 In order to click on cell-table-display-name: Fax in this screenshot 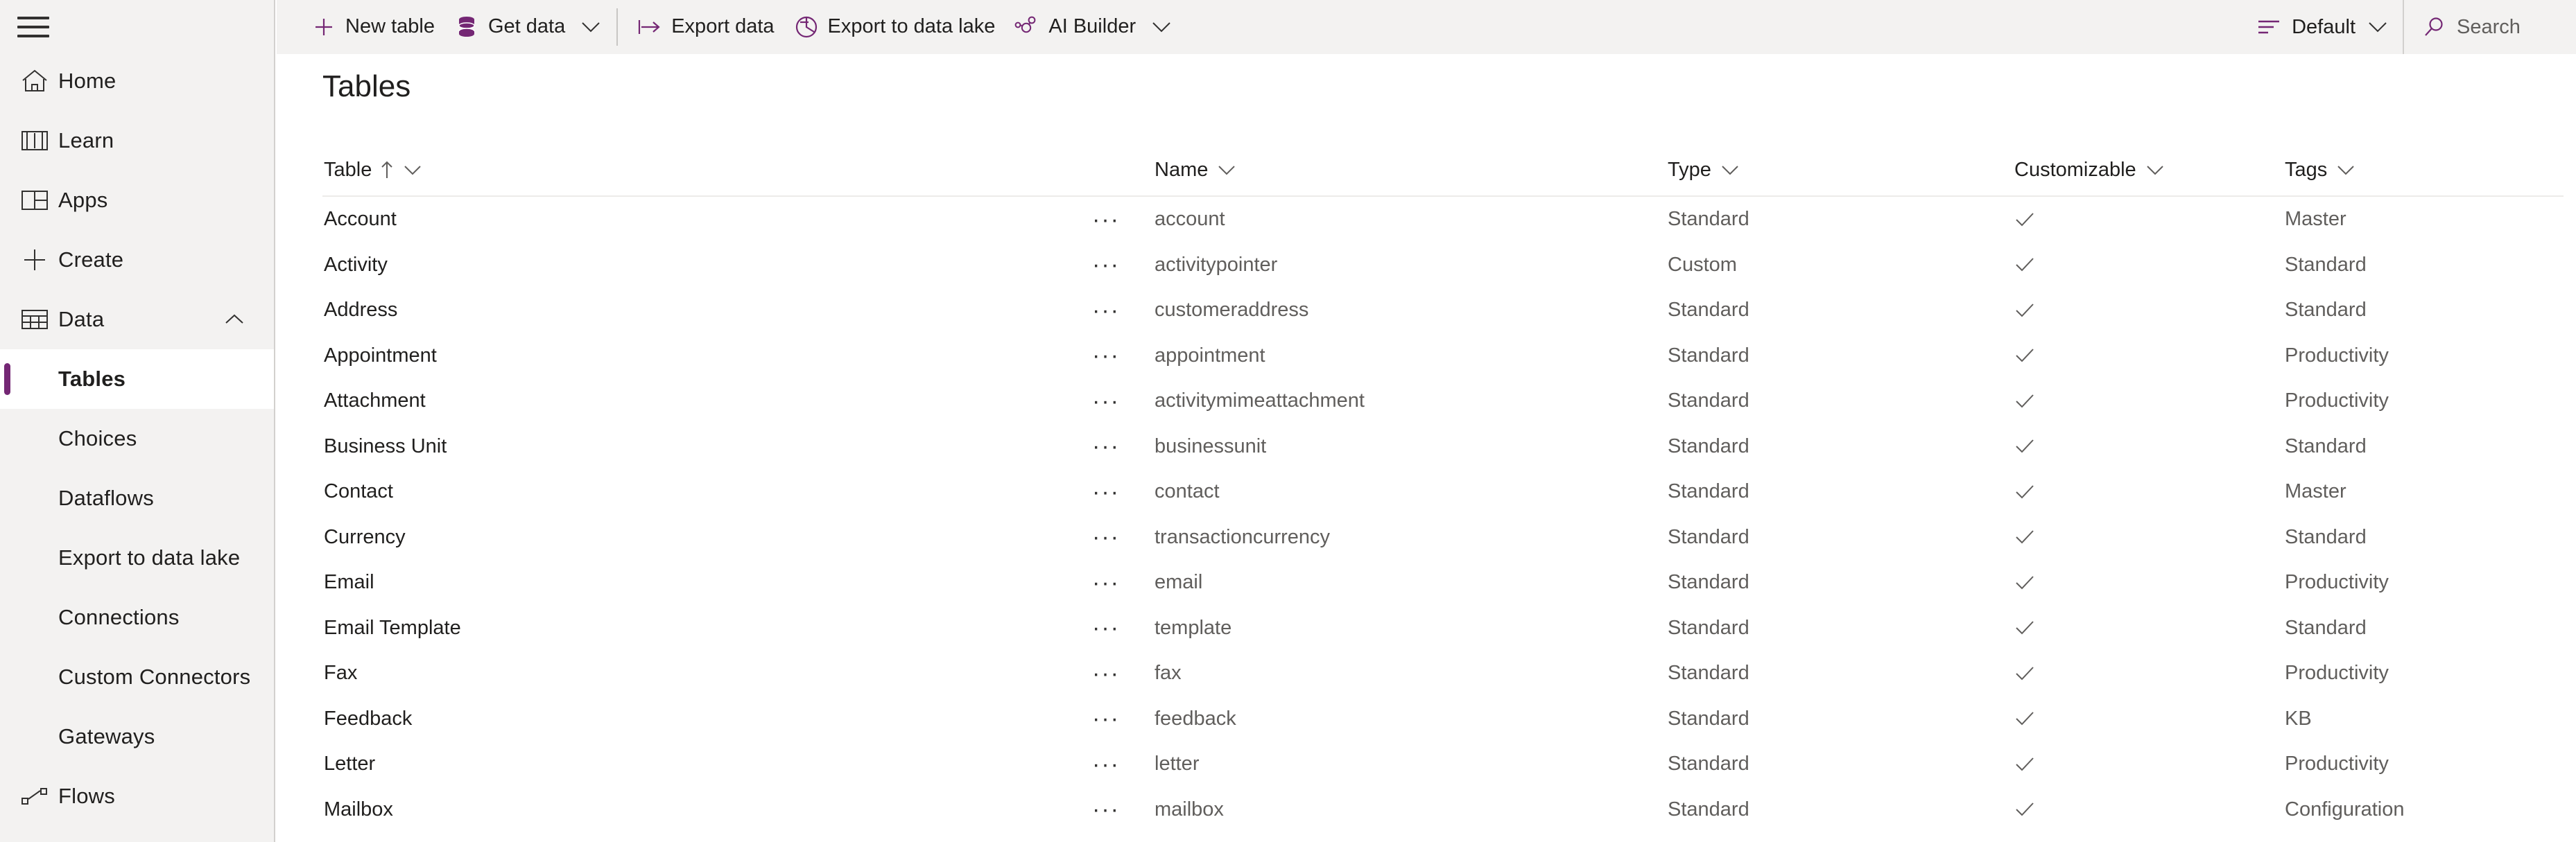, I will do `click(707, 673)`.